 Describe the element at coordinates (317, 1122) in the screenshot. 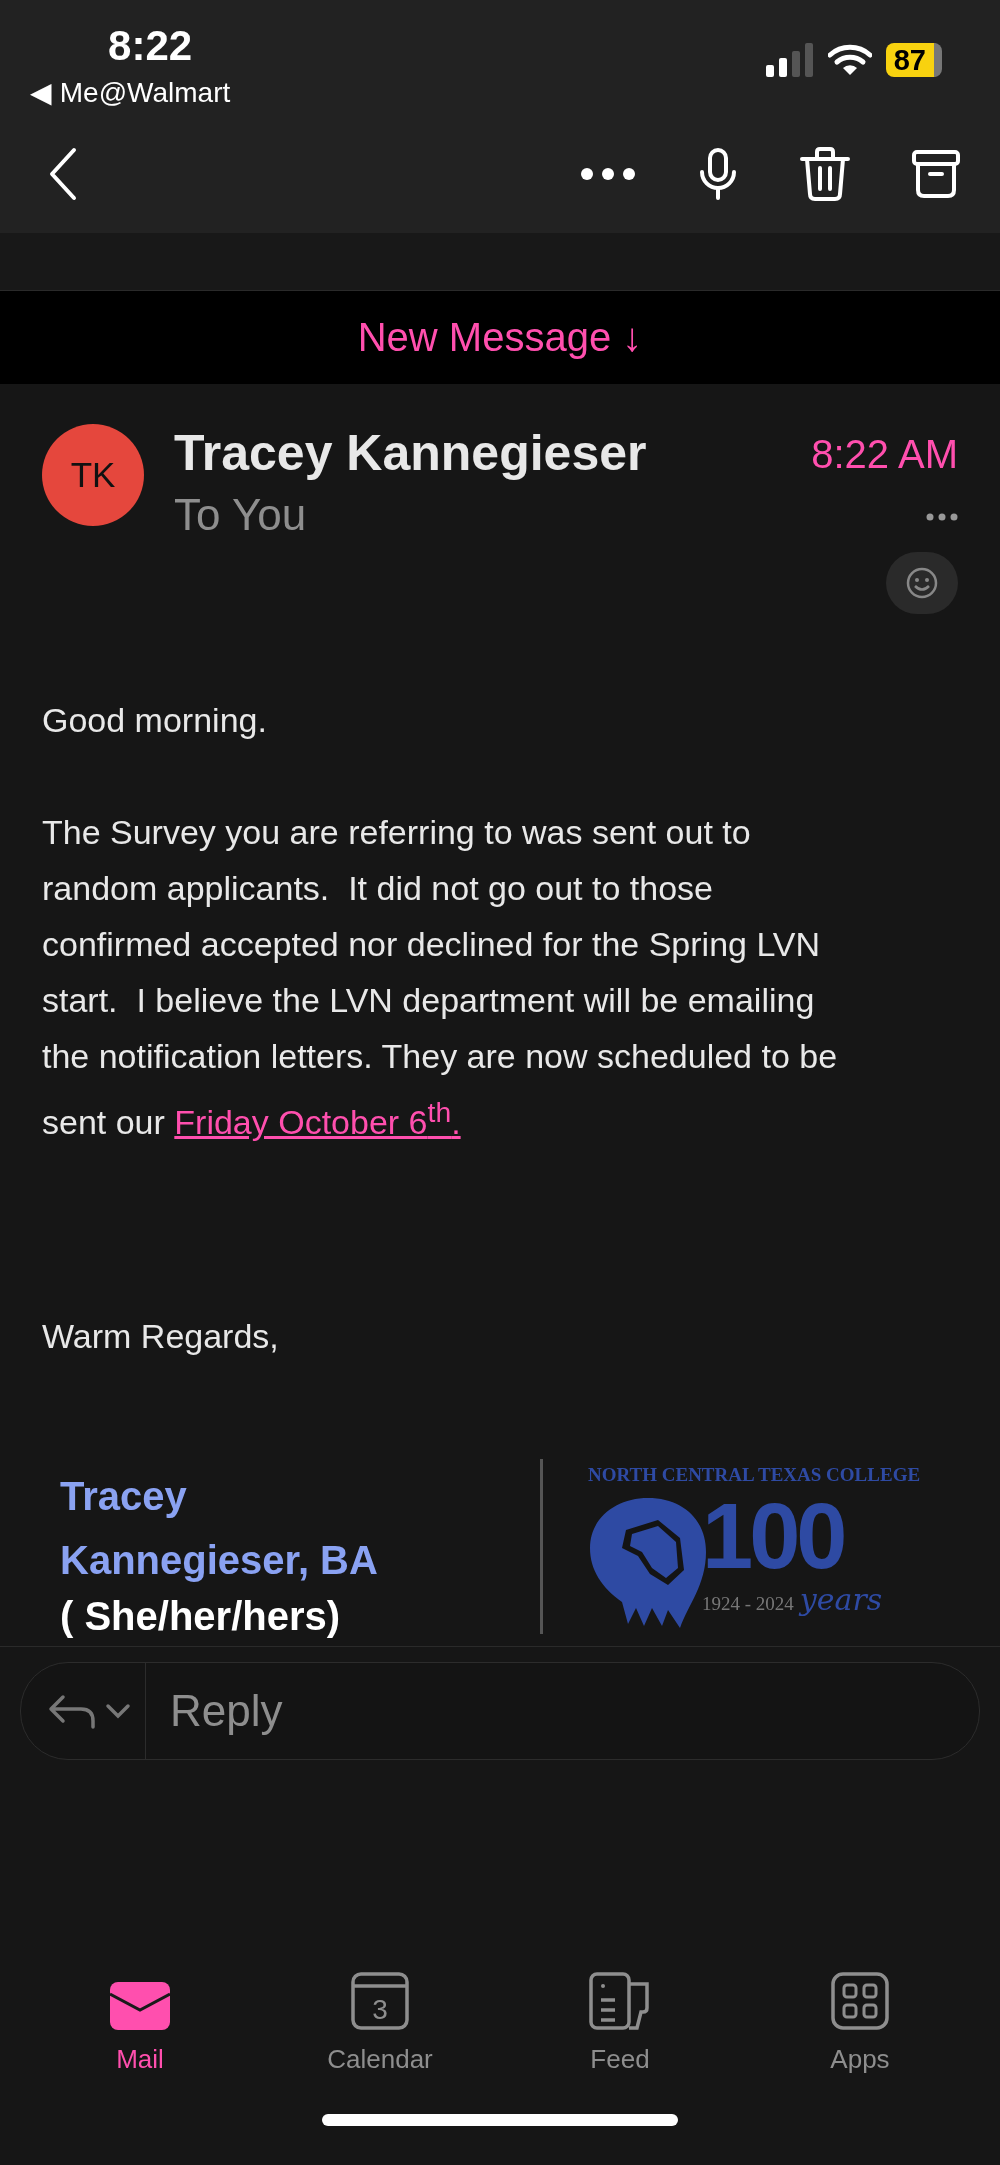

I see `date-link: Friday October 6$^{th}$.` at that location.